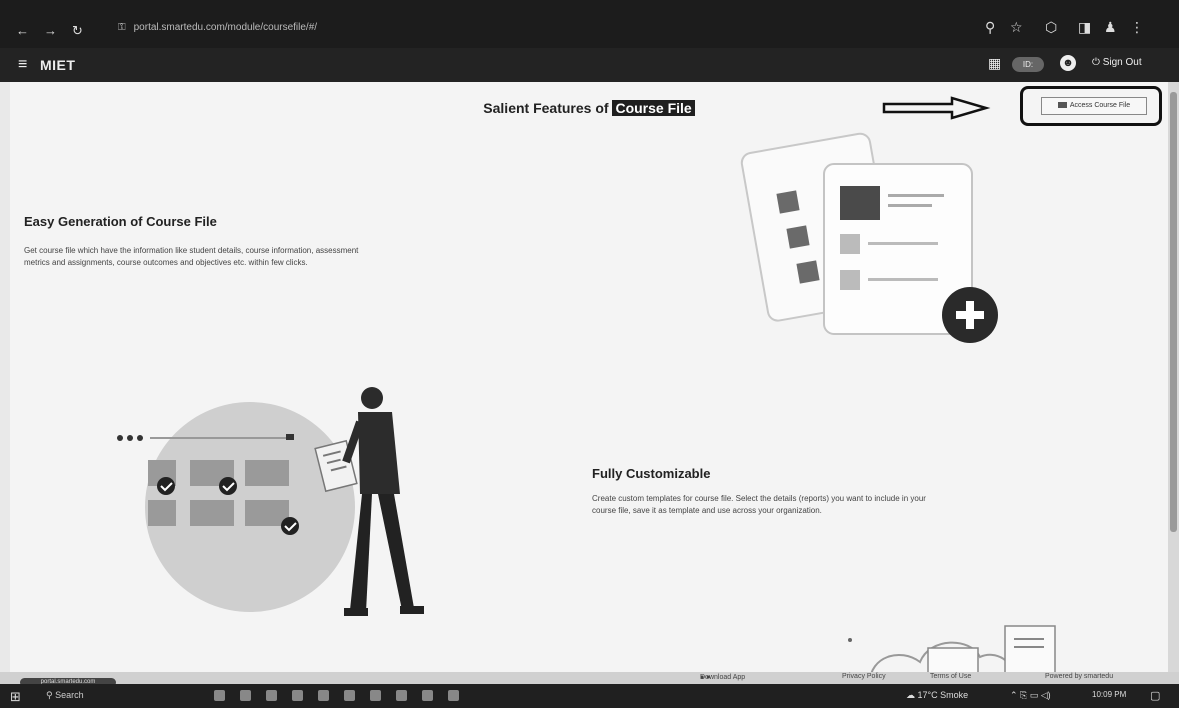 The width and height of the screenshot is (1179, 708). What do you see at coordinates (1062, 105) in the screenshot?
I see `course-file-icon` at bounding box center [1062, 105].